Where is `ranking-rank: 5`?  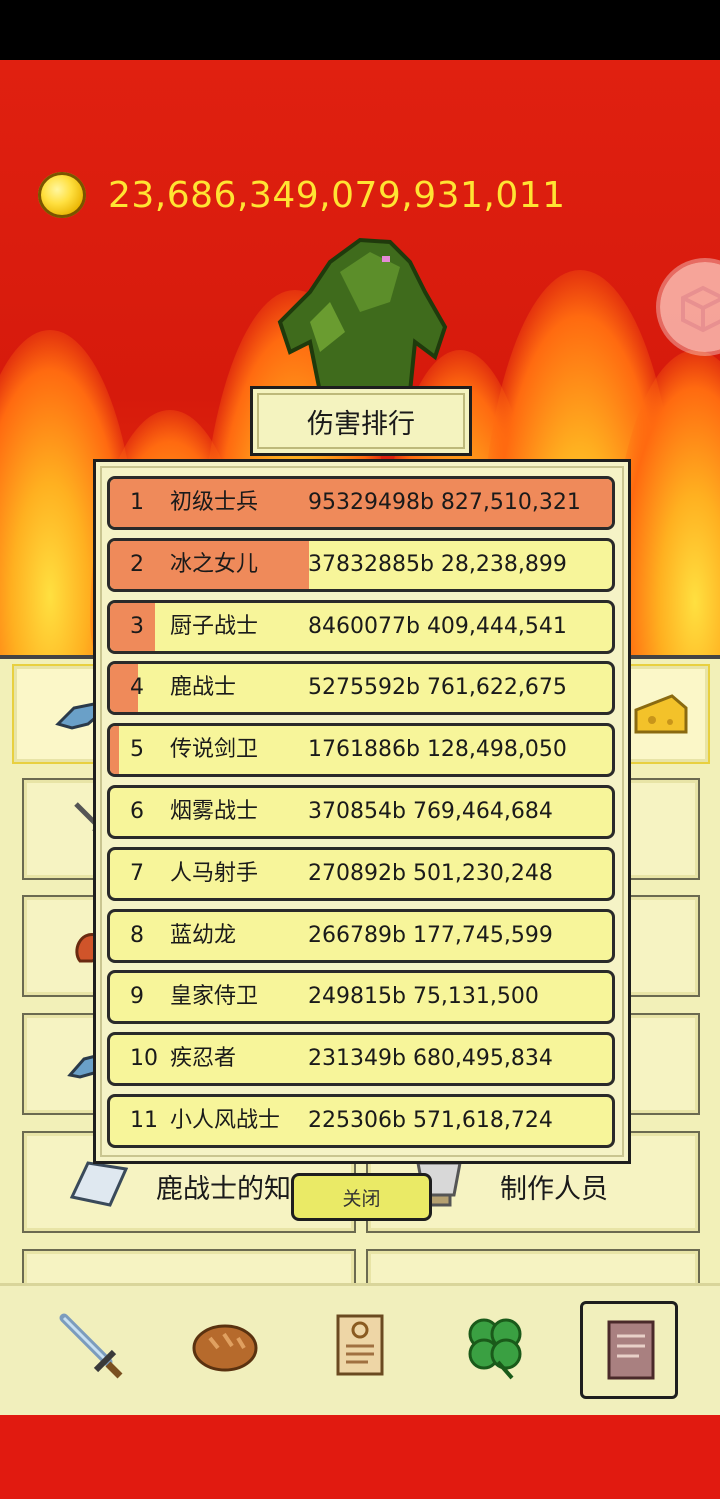
ranking-rank: 5 is located at coordinates (137, 749).